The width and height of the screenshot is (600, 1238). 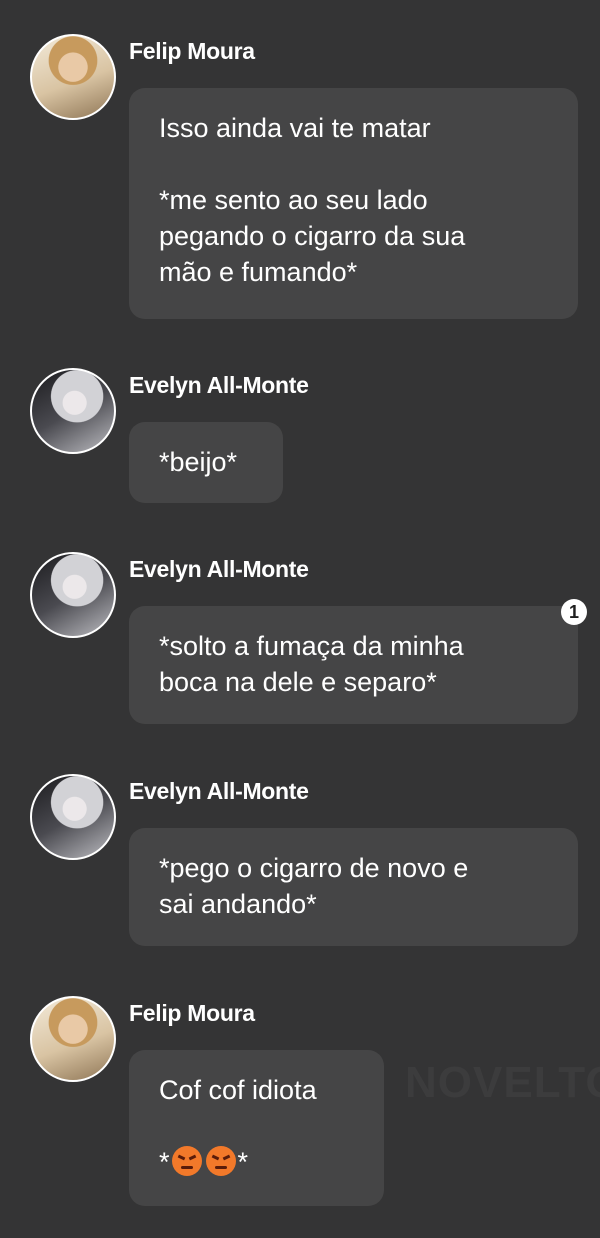 I want to click on reaction-count-badge: 1, so click(x=574, y=612).